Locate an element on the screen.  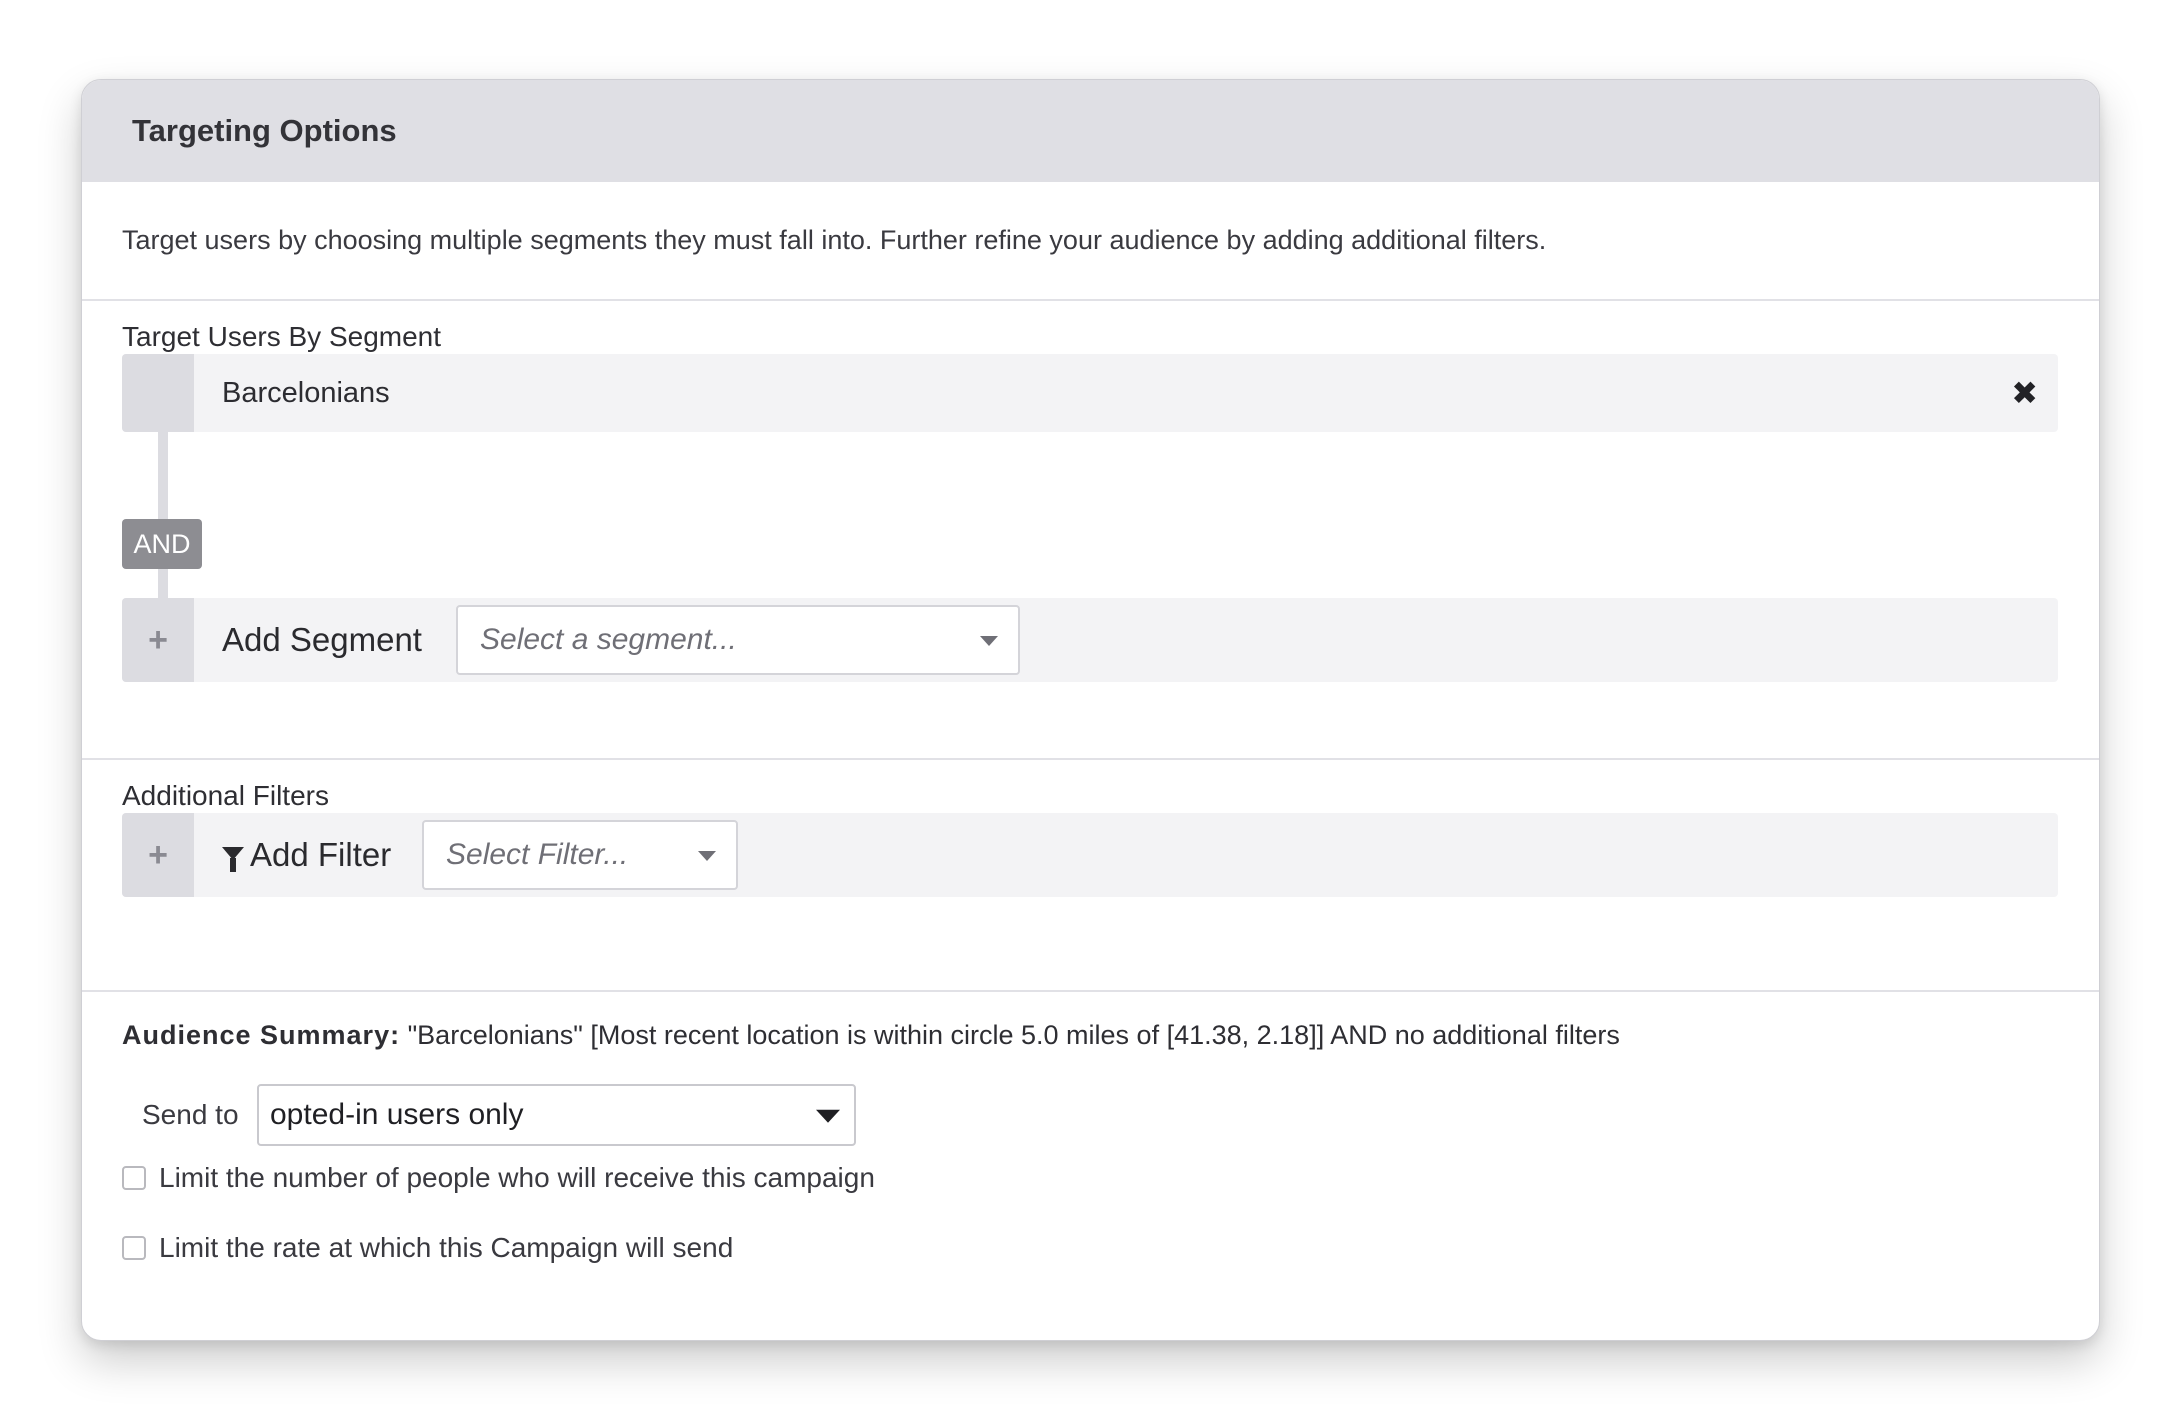
segments-section-title: Target Users By Segment is located at coordinates (282, 336).